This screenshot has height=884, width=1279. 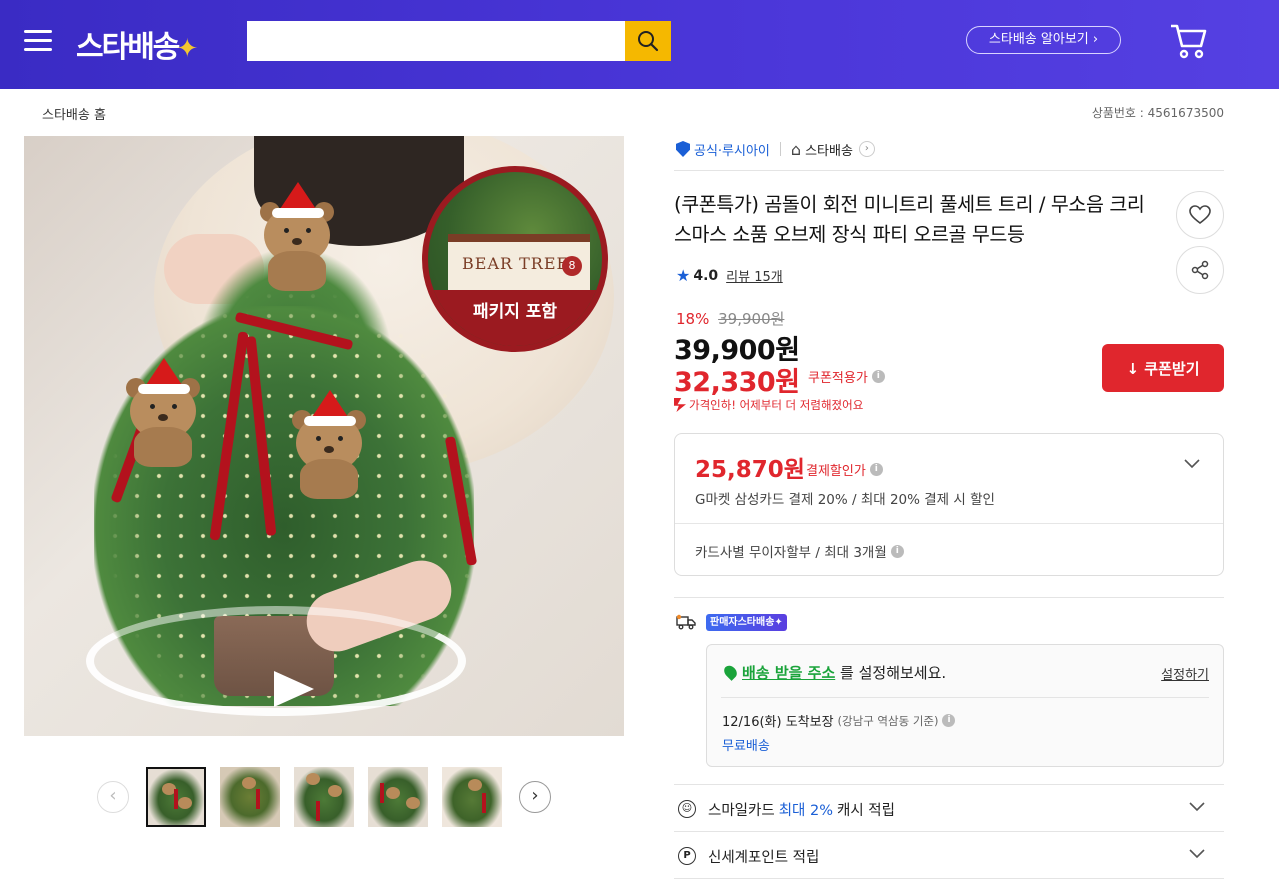 I want to click on arrival-guarantee: 12/16(화) 도착보장 (강남구 역삼동 기준) i, so click(x=839, y=720).